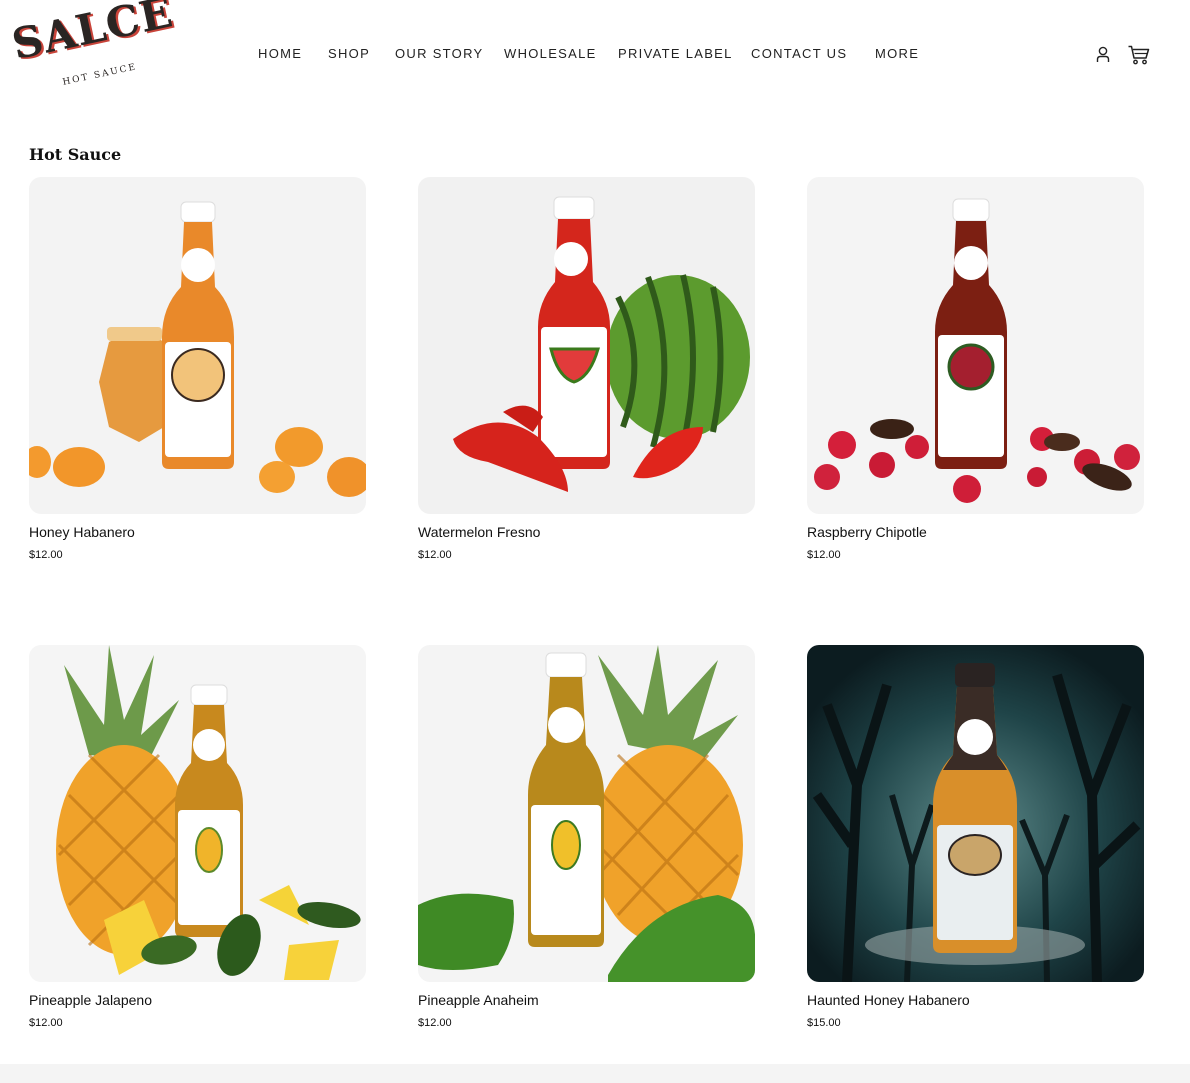  What do you see at coordinates (349, 53) in the screenshot?
I see `nav-shop: SHOP` at bounding box center [349, 53].